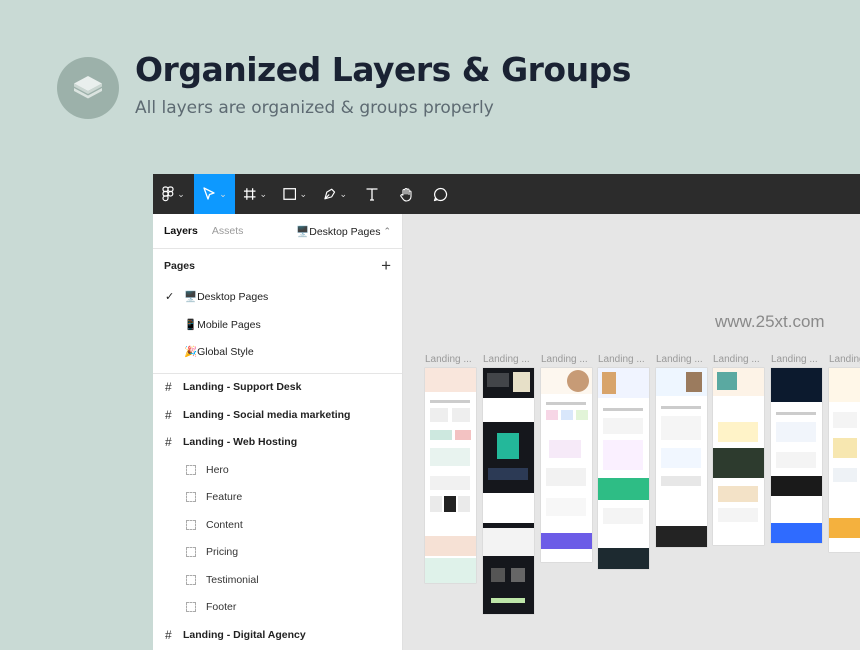 This screenshot has width=860, height=650. What do you see at coordinates (506, 194) in the screenshot?
I see `toolbar: ⌄ ⌄ ⌄ ⌄ ⌄` at bounding box center [506, 194].